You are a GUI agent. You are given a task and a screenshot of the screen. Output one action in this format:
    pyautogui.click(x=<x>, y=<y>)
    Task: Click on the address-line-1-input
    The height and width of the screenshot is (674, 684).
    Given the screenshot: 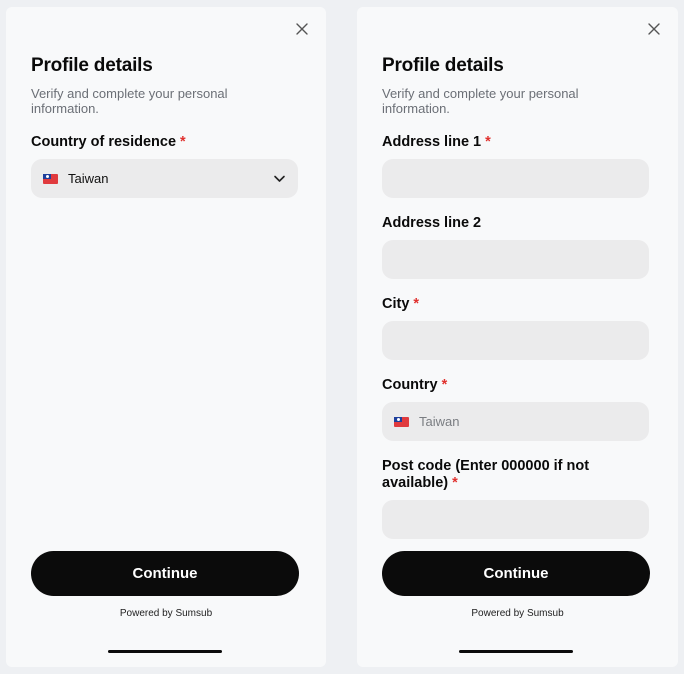 What is the action you would take?
    pyautogui.click(x=515, y=178)
    